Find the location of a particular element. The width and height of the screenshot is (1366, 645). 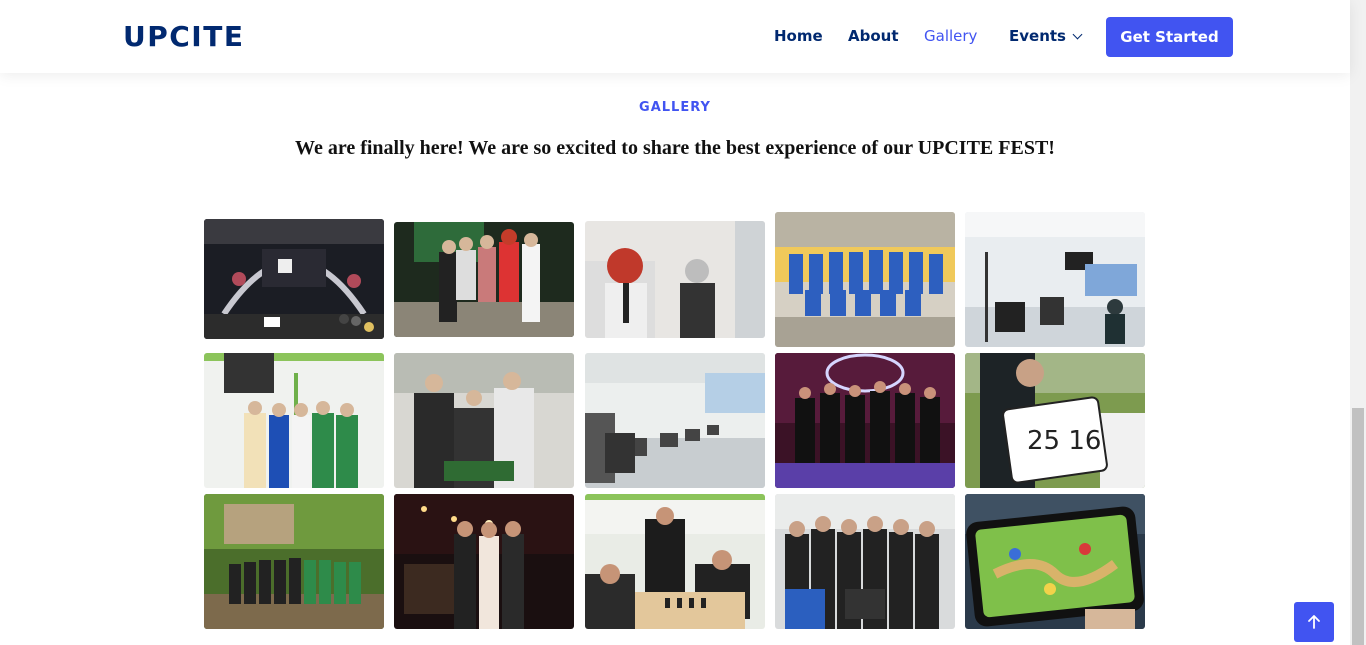

arrow-up-icon is located at coordinates (1314, 622).